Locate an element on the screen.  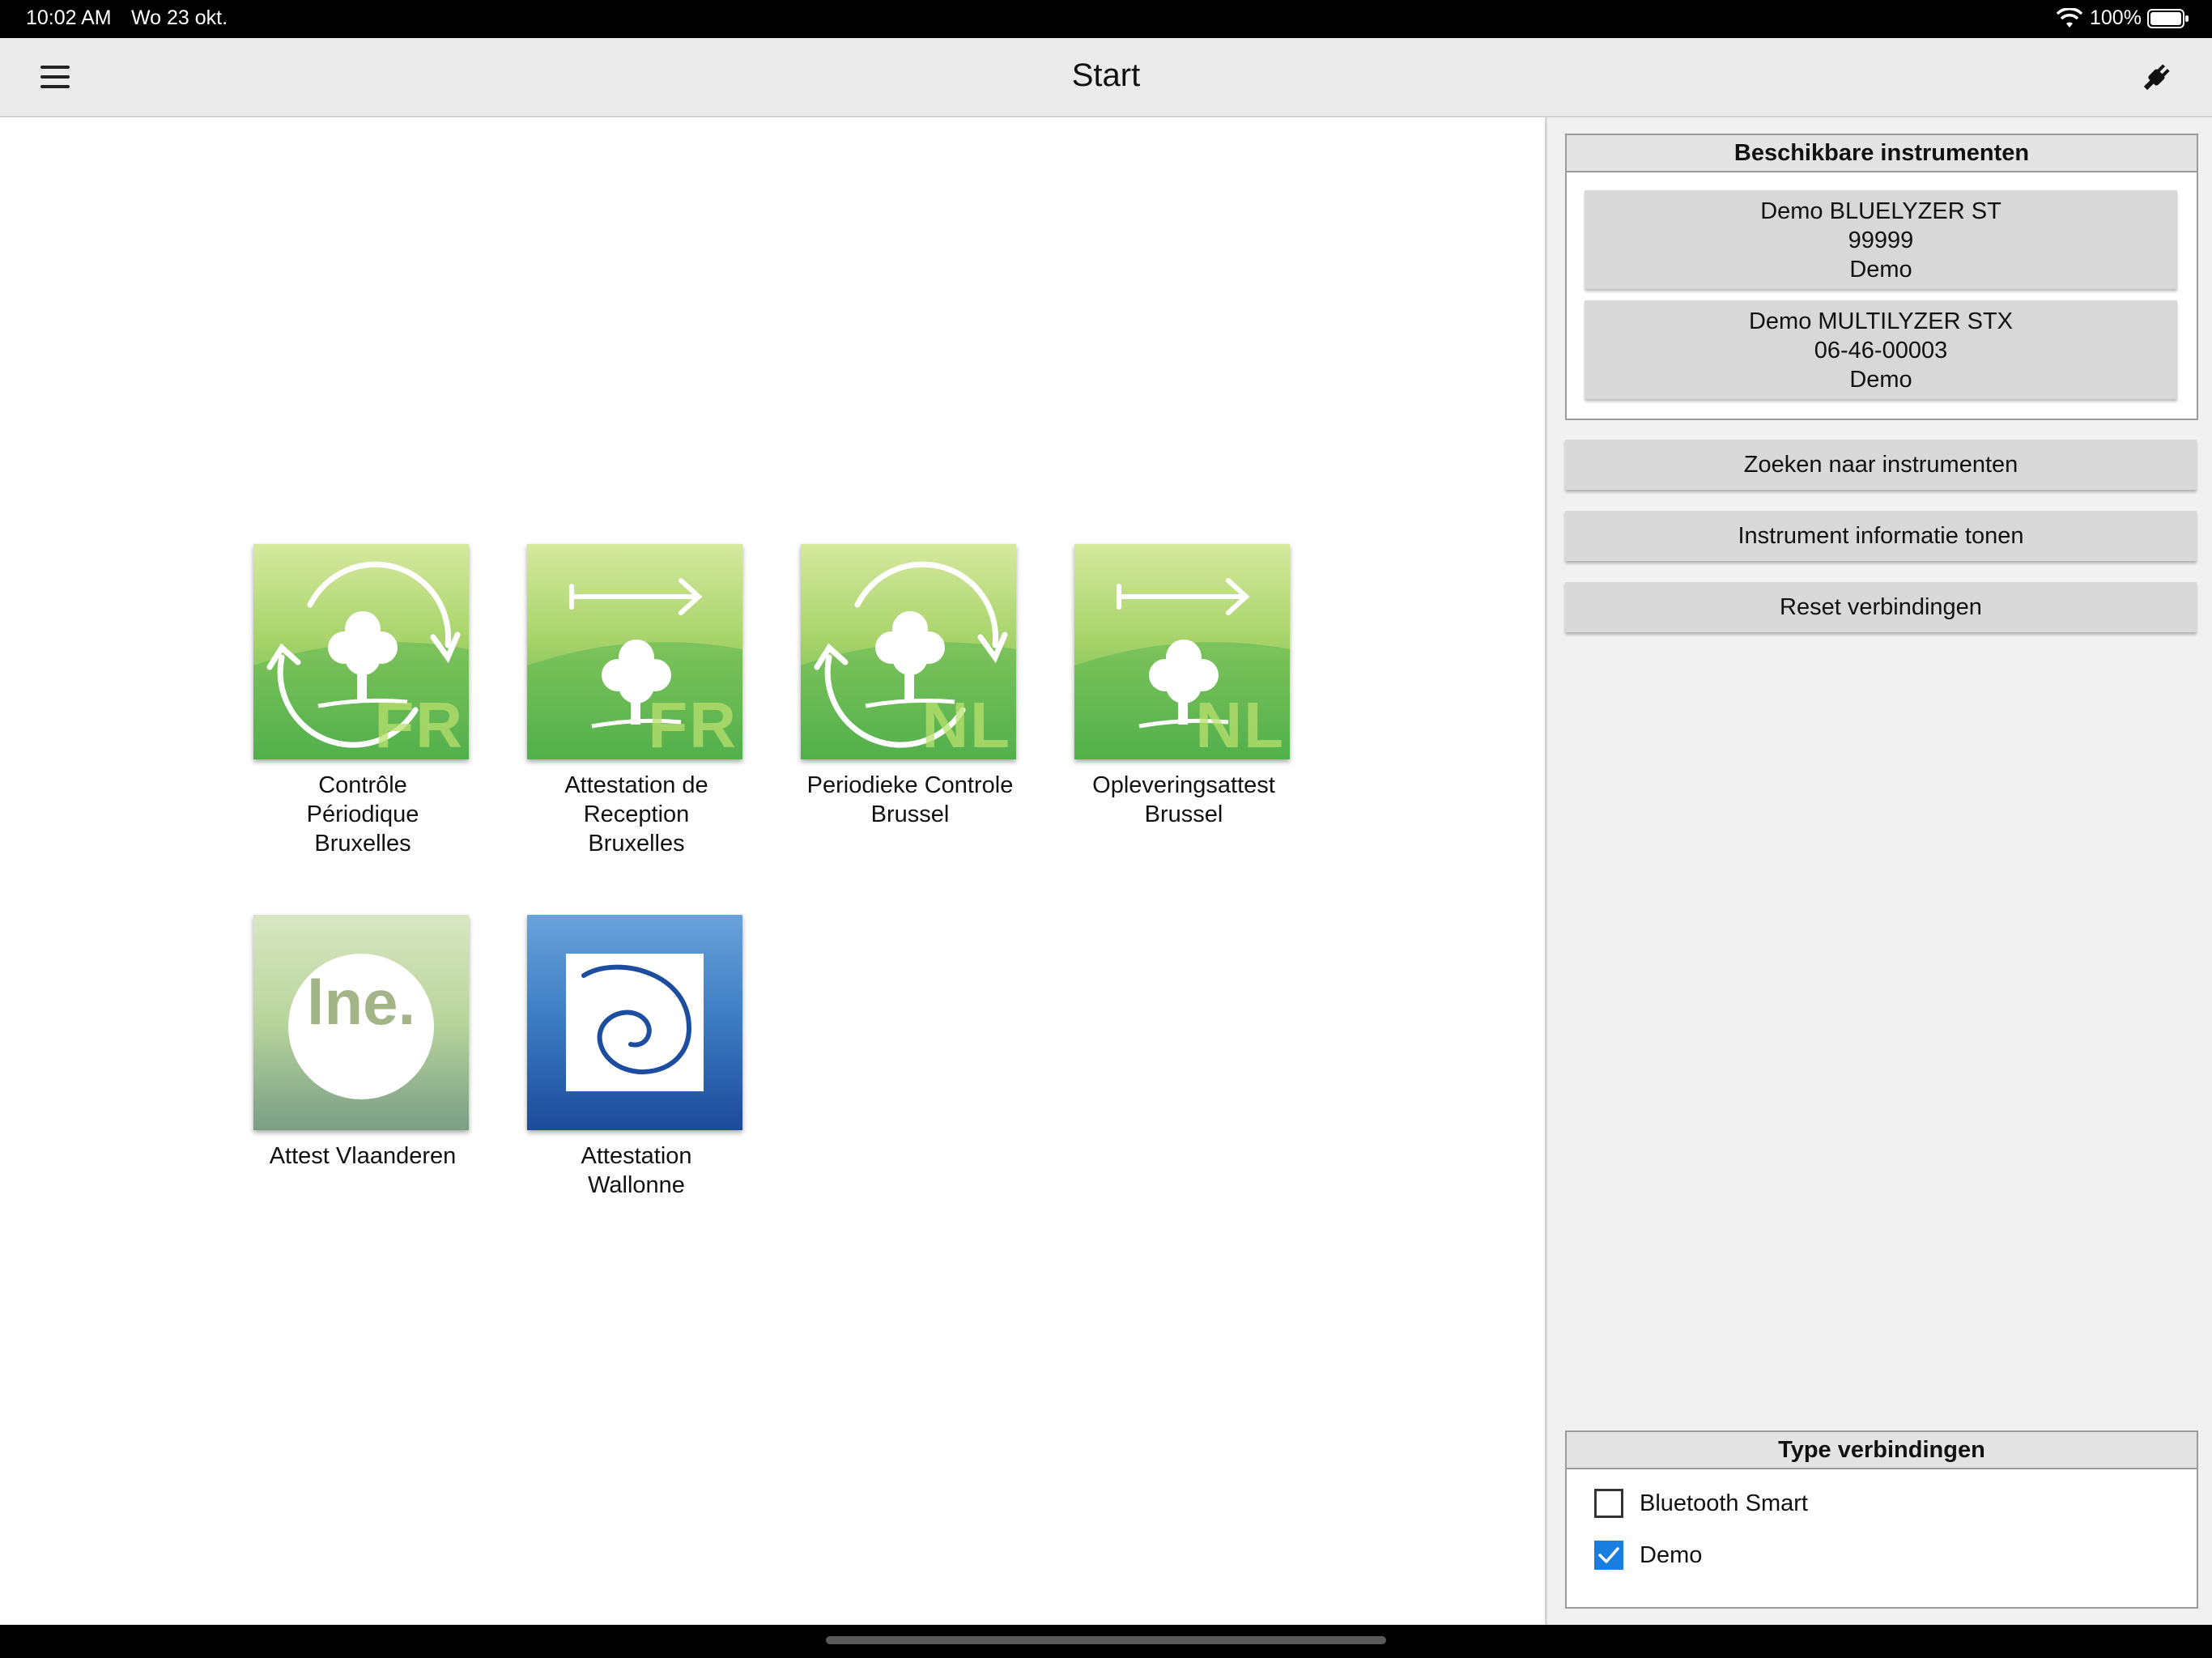
instrument-item: Demo BLUELYZER ST 99999 Demo is located at coordinates (1881, 239).